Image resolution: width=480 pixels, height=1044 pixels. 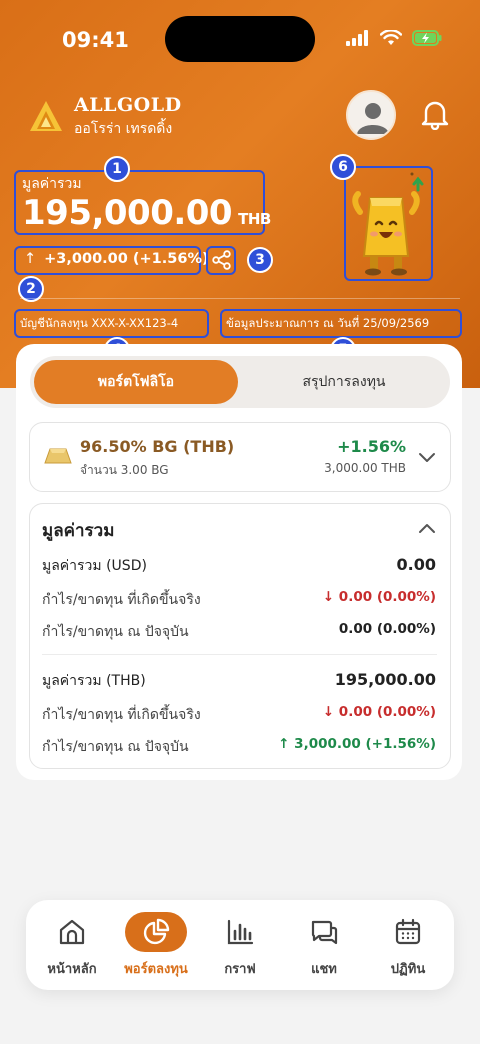 I want to click on nav-portfolio-icon-wrap, so click(x=156, y=932).